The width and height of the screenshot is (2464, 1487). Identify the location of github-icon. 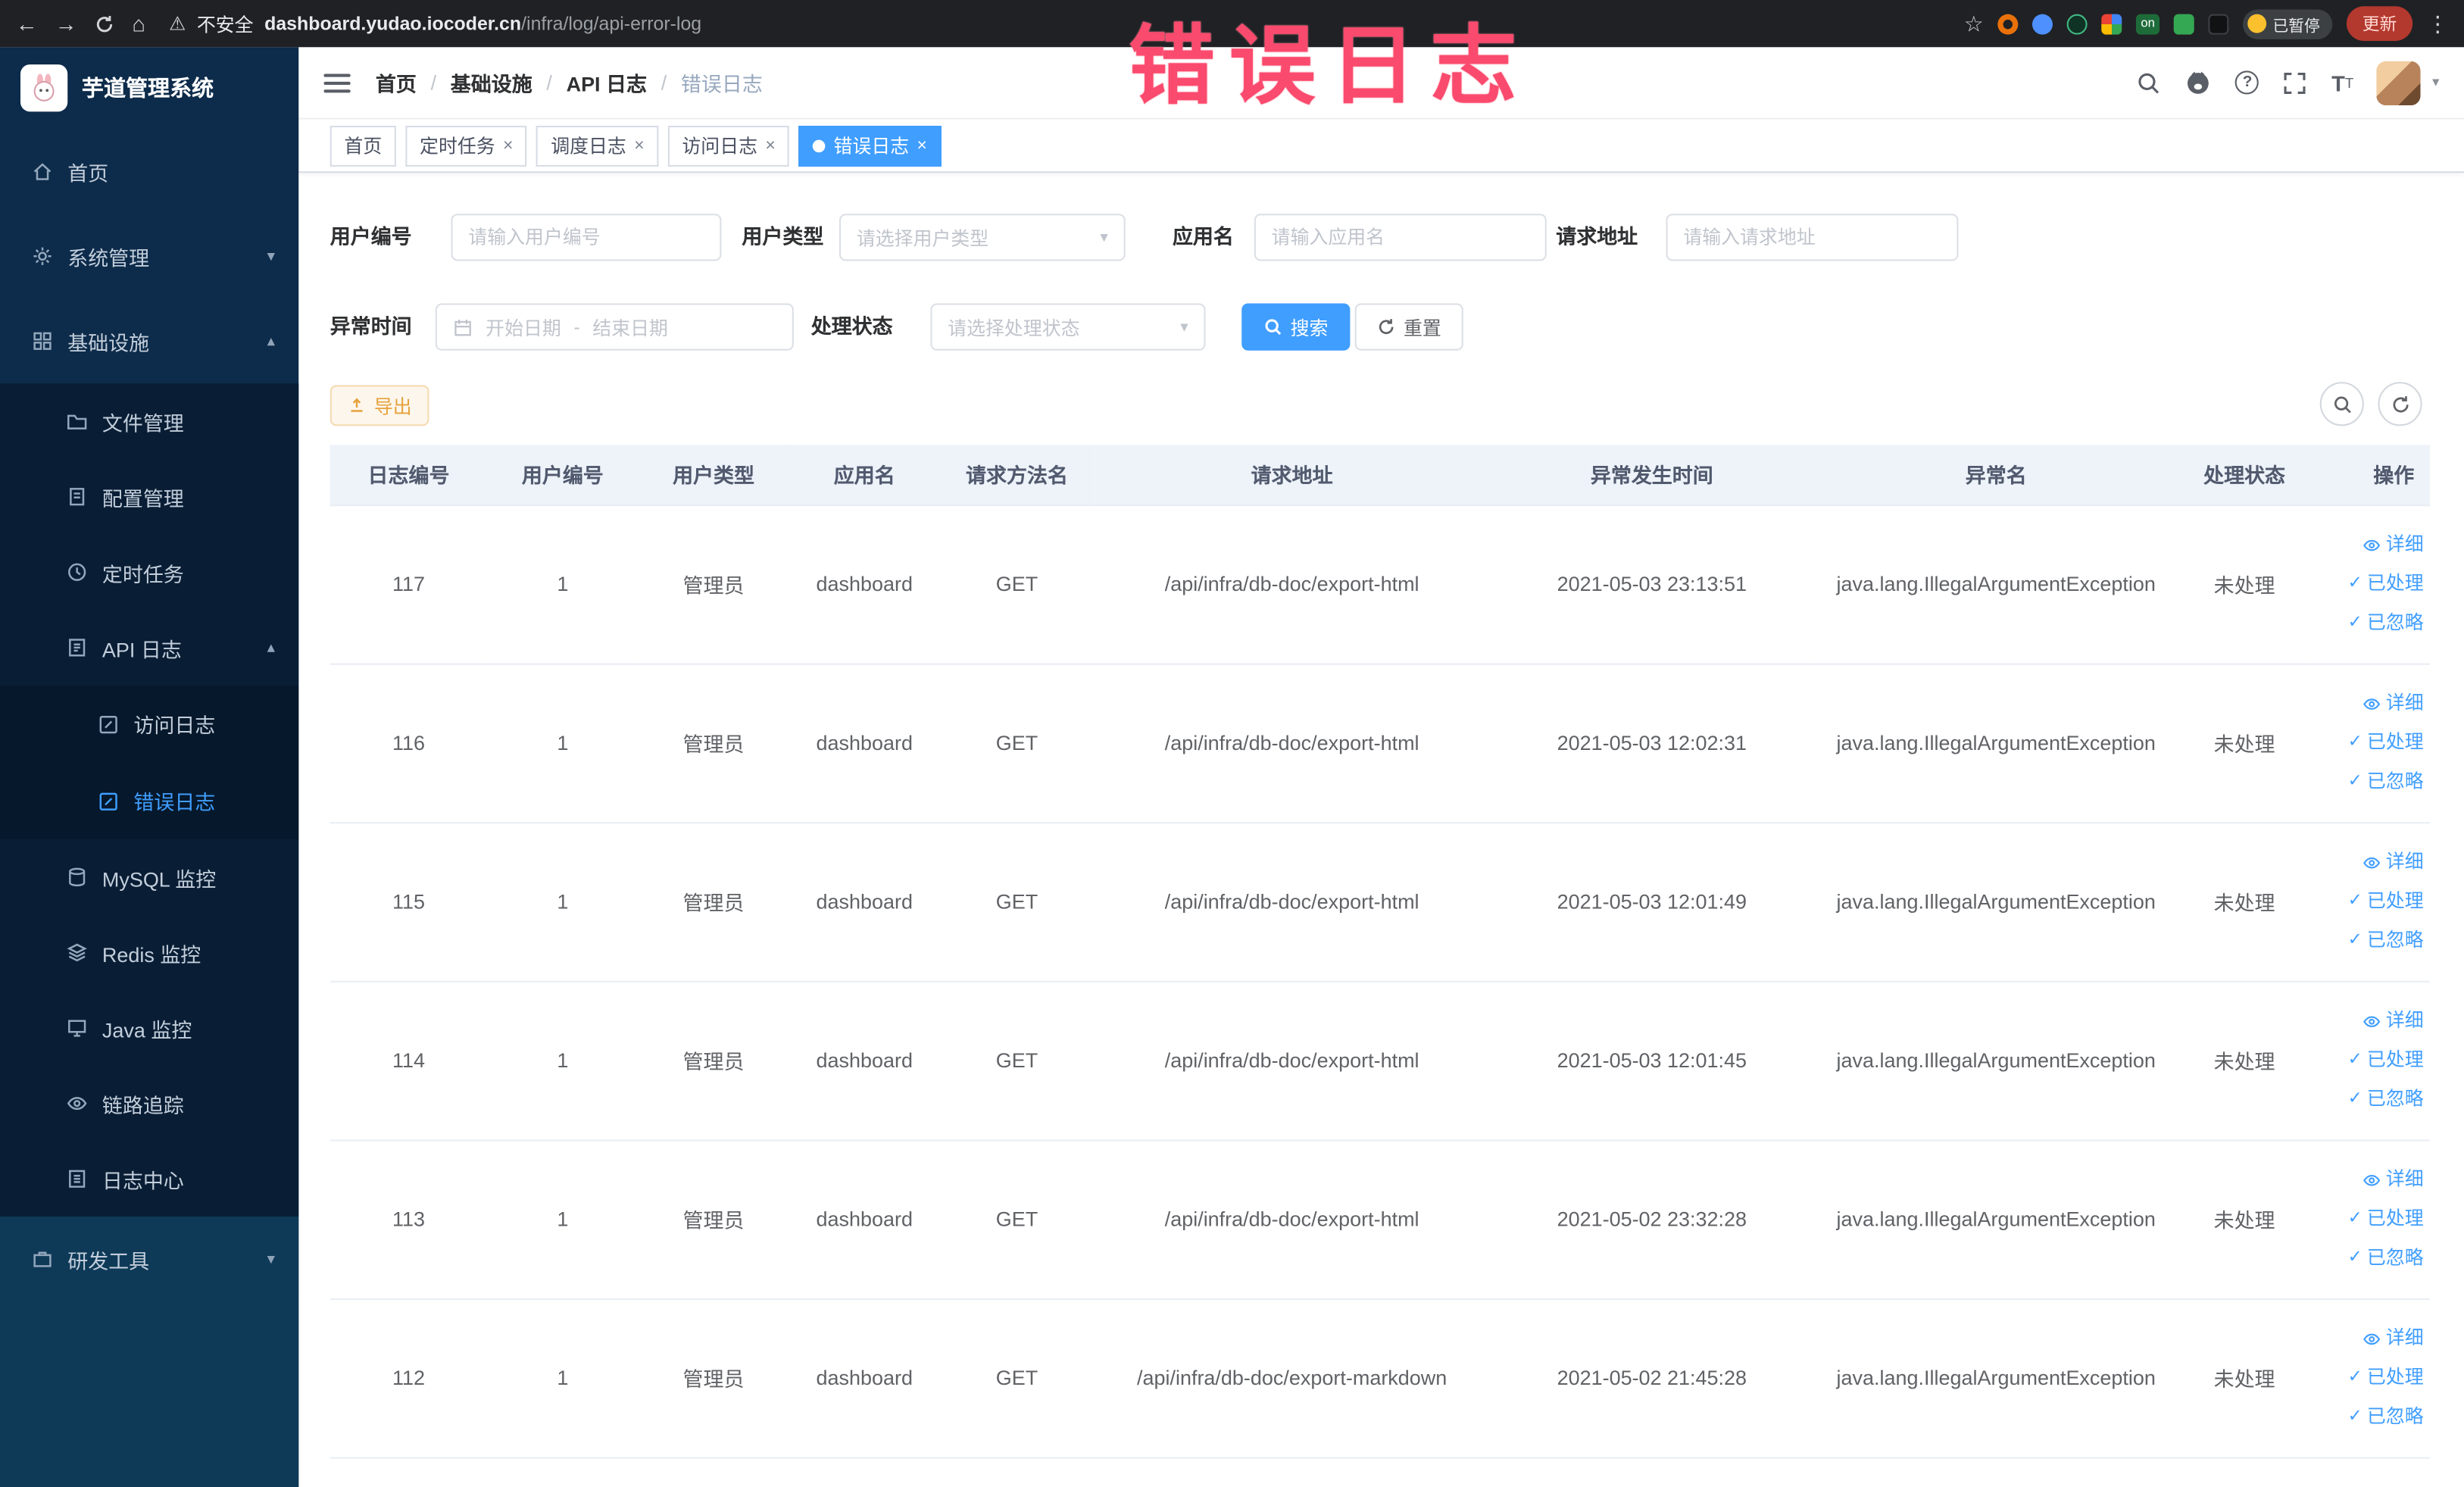
(2198, 82).